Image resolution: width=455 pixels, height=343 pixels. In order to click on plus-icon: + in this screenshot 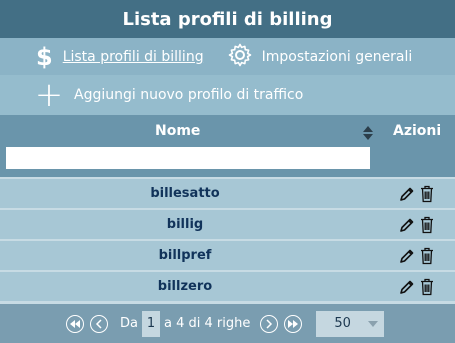, I will do `click(49, 95)`.